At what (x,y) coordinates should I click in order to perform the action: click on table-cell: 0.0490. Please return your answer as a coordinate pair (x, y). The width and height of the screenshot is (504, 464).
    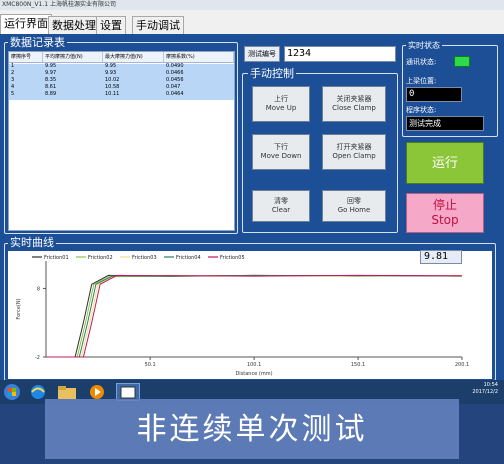
    Looking at the image, I should click on (175, 66).